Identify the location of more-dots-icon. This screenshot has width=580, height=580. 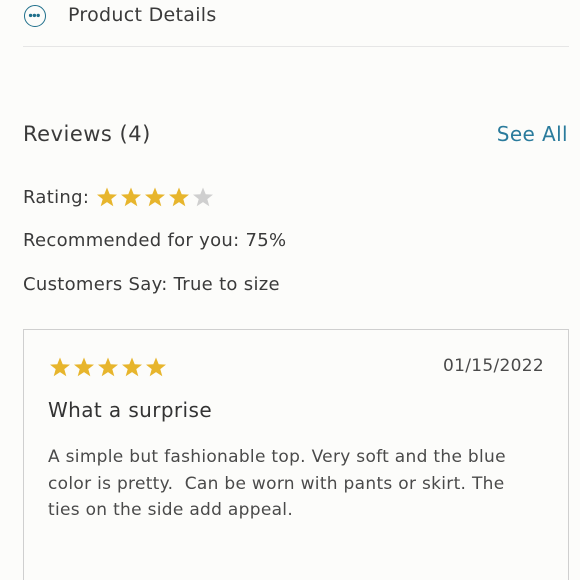
(35, 16).